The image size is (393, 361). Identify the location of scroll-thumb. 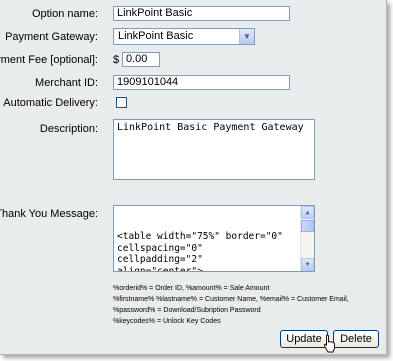
(307, 226).